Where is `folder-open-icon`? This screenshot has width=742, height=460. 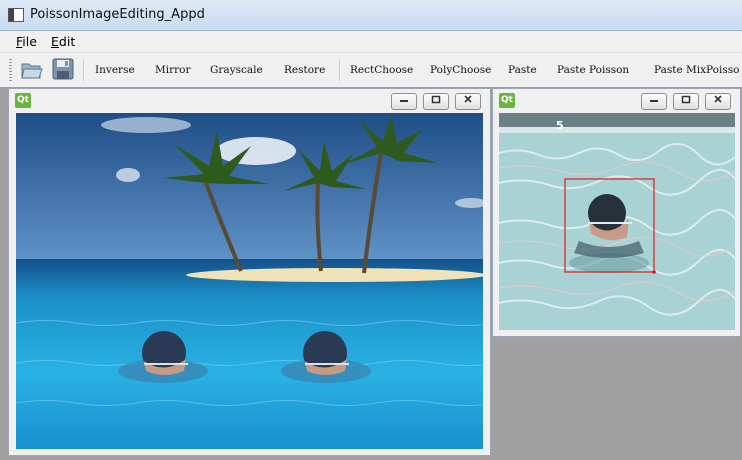 folder-open-icon is located at coordinates (32, 69).